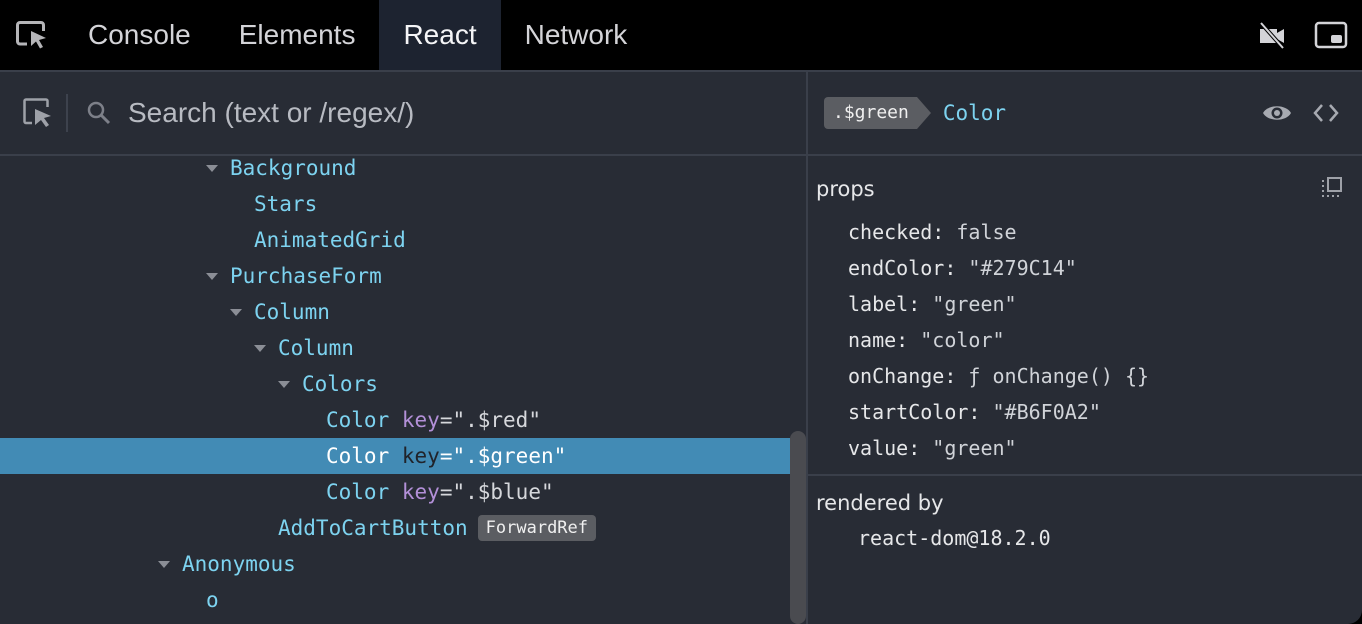  What do you see at coordinates (395, 276) in the screenshot?
I see `tree-row-purchaseform: PurchaseForm` at bounding box center [395, 276].